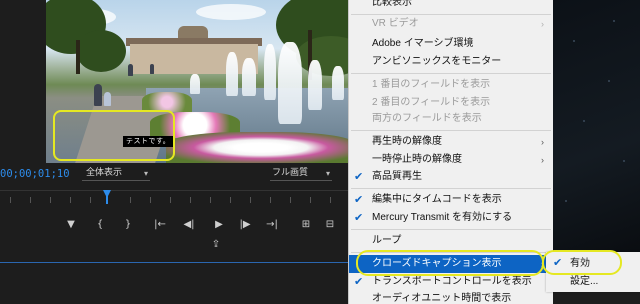 The height and width of the screenshot is (304, 640). What do you see at coordinates (216, 245) in the screenshot?
I see `export-frame-icon: ⇪` at bounding box center [216, 245].